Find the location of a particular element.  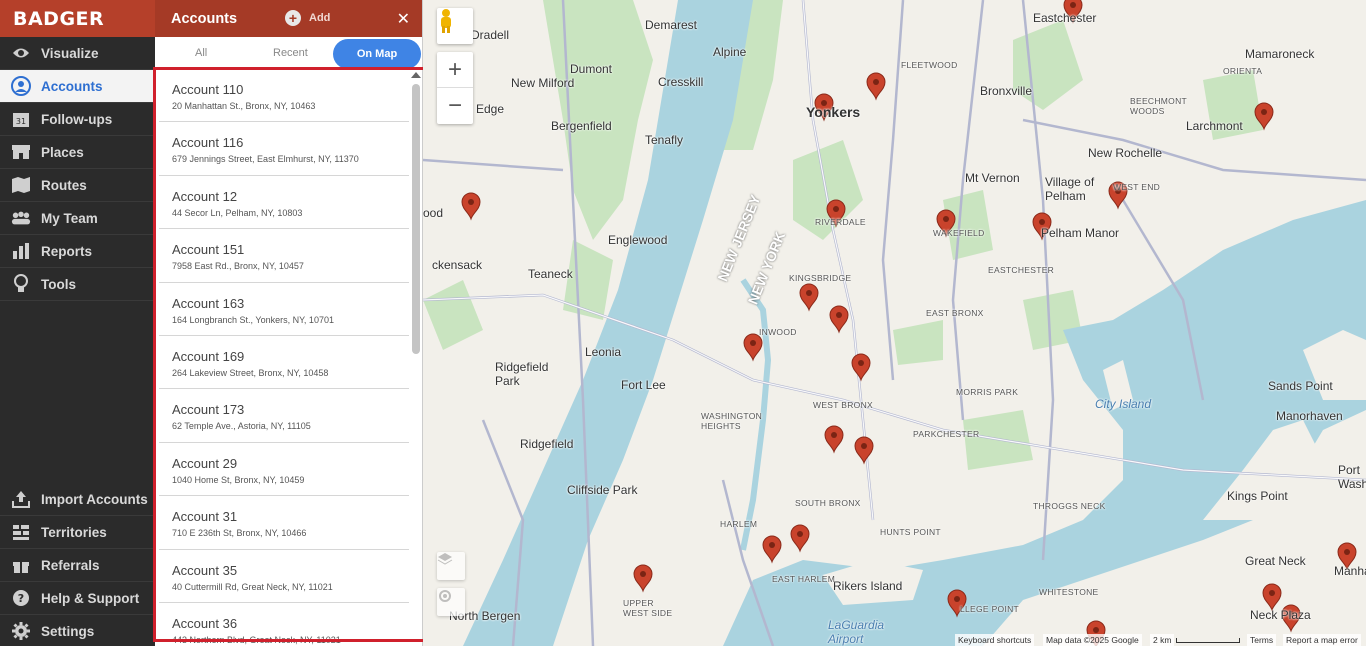

nav-item-label: Accounts is located at coordinates (72, 86).